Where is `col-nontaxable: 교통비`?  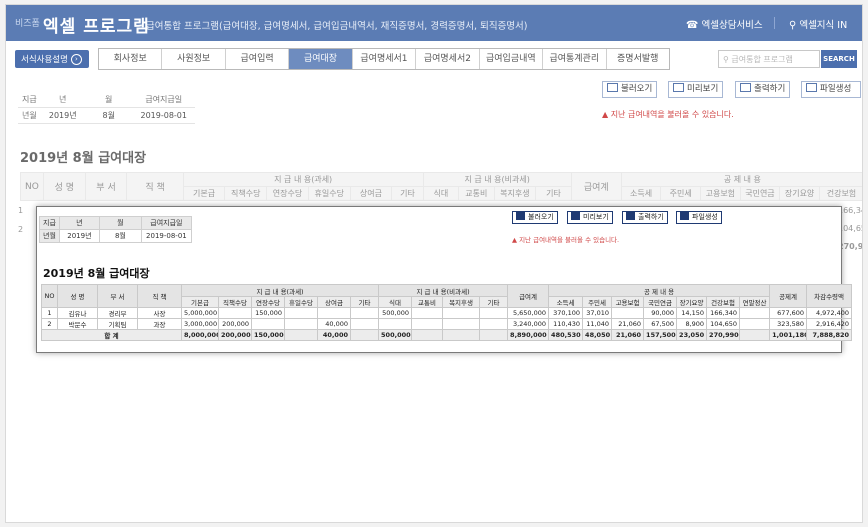
col-nontaxable: 교통비 is located at coordinates (427, 302).